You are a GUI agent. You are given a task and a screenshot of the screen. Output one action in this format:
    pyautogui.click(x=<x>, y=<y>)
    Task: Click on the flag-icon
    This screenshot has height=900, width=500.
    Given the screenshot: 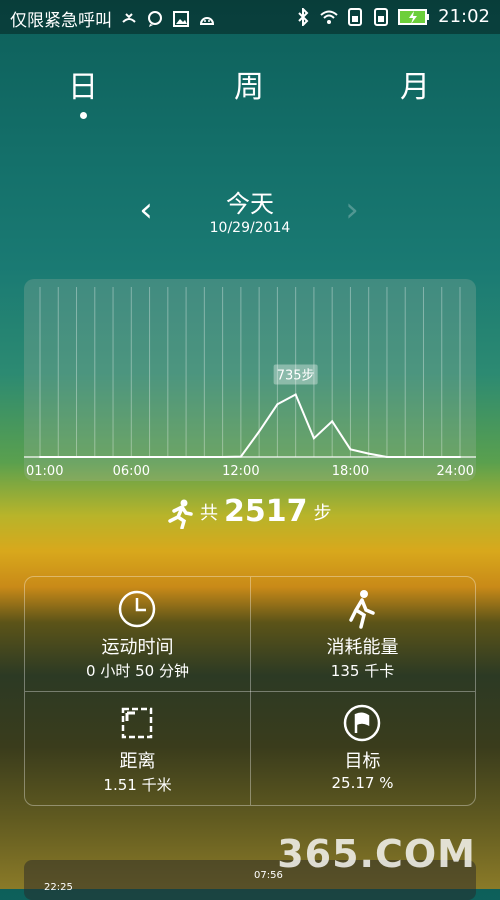 What is the action you would take?
    pyautogui.click(x=362, y=723)
    